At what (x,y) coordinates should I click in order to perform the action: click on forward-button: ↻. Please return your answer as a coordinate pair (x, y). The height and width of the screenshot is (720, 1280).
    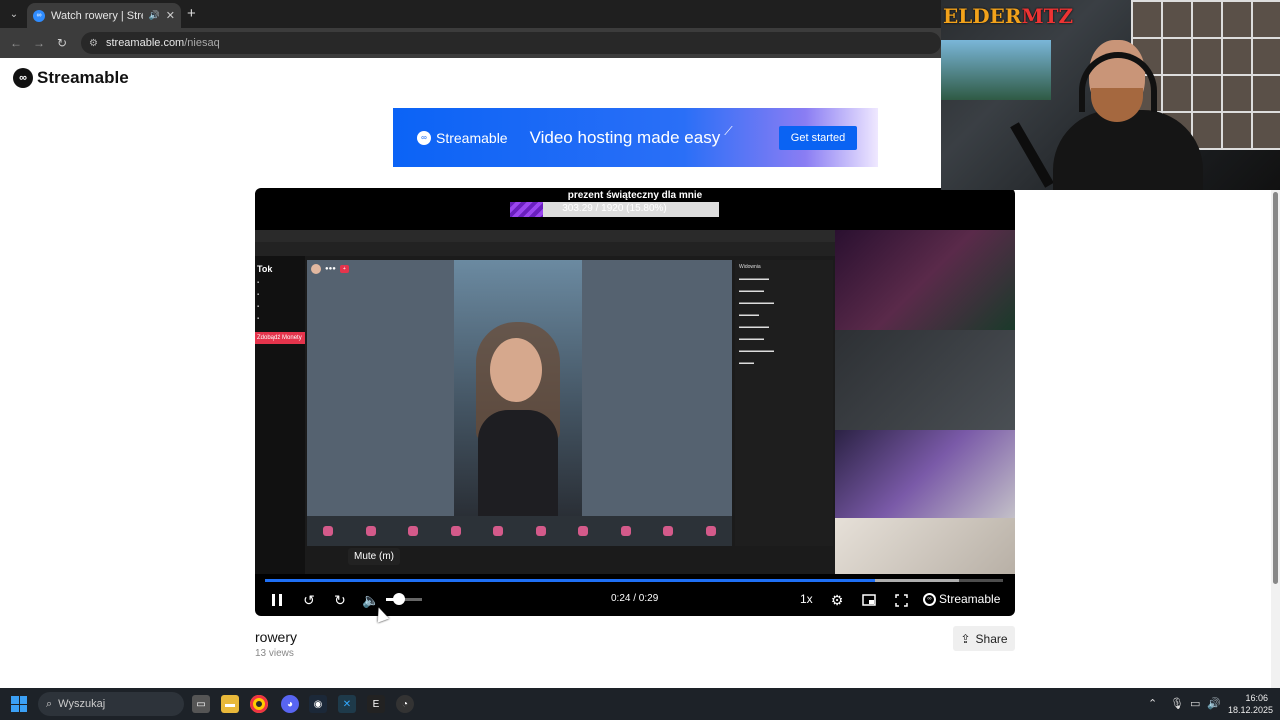
    Looking at the image, I should click on (340, 600).